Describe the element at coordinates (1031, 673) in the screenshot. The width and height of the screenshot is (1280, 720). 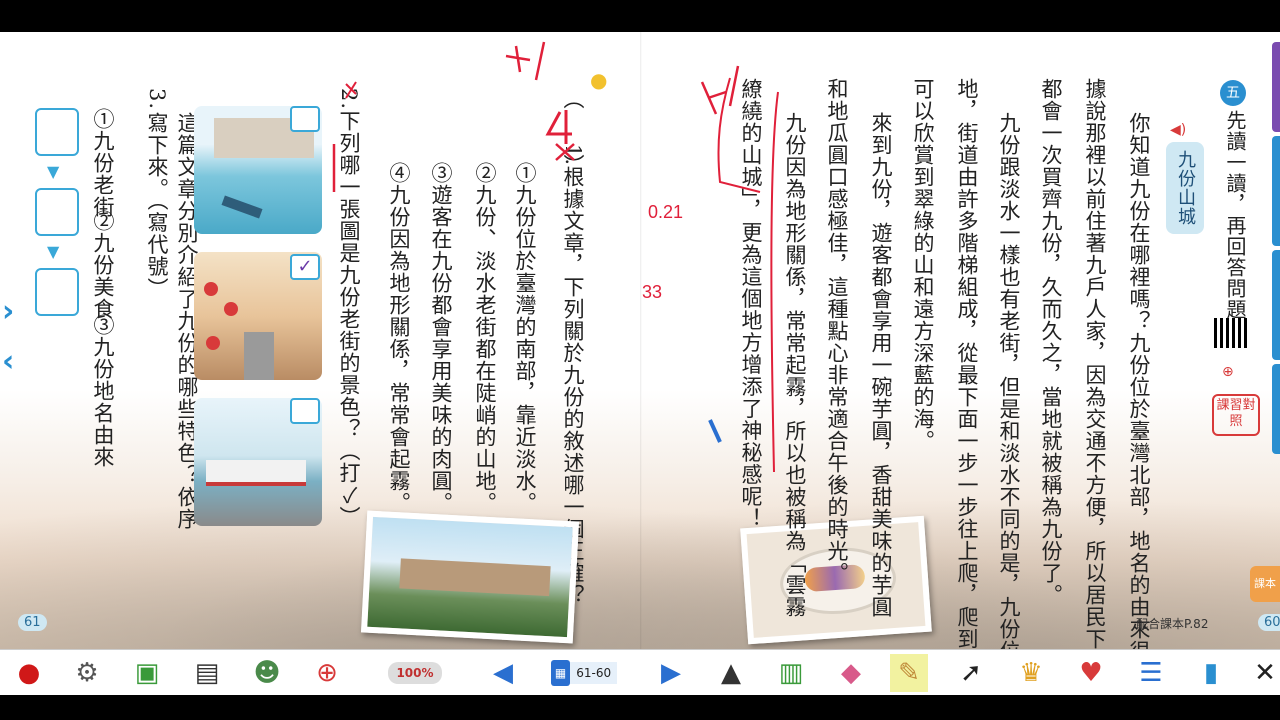
I see `trophy-icon: ♛` at that location.